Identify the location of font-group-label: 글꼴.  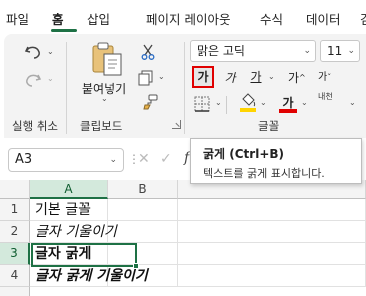
(269, 126).